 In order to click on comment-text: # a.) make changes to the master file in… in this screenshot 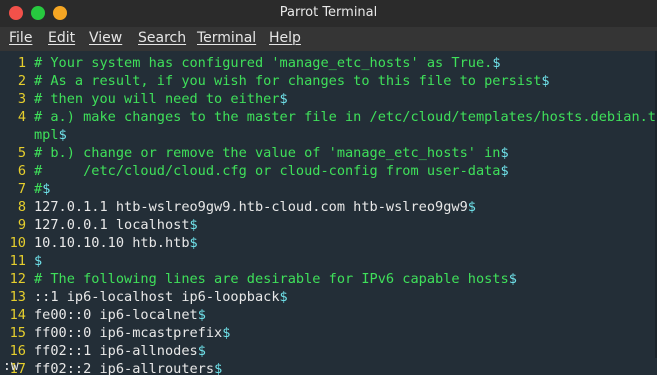, I will do `click(345, 117)`.